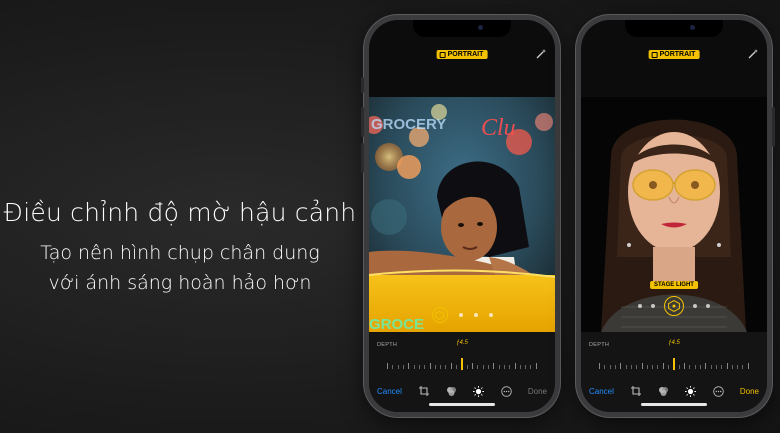  Describe the element at coordinates (362, 158) in the screenshot. I see `volume-down-button` at that location.